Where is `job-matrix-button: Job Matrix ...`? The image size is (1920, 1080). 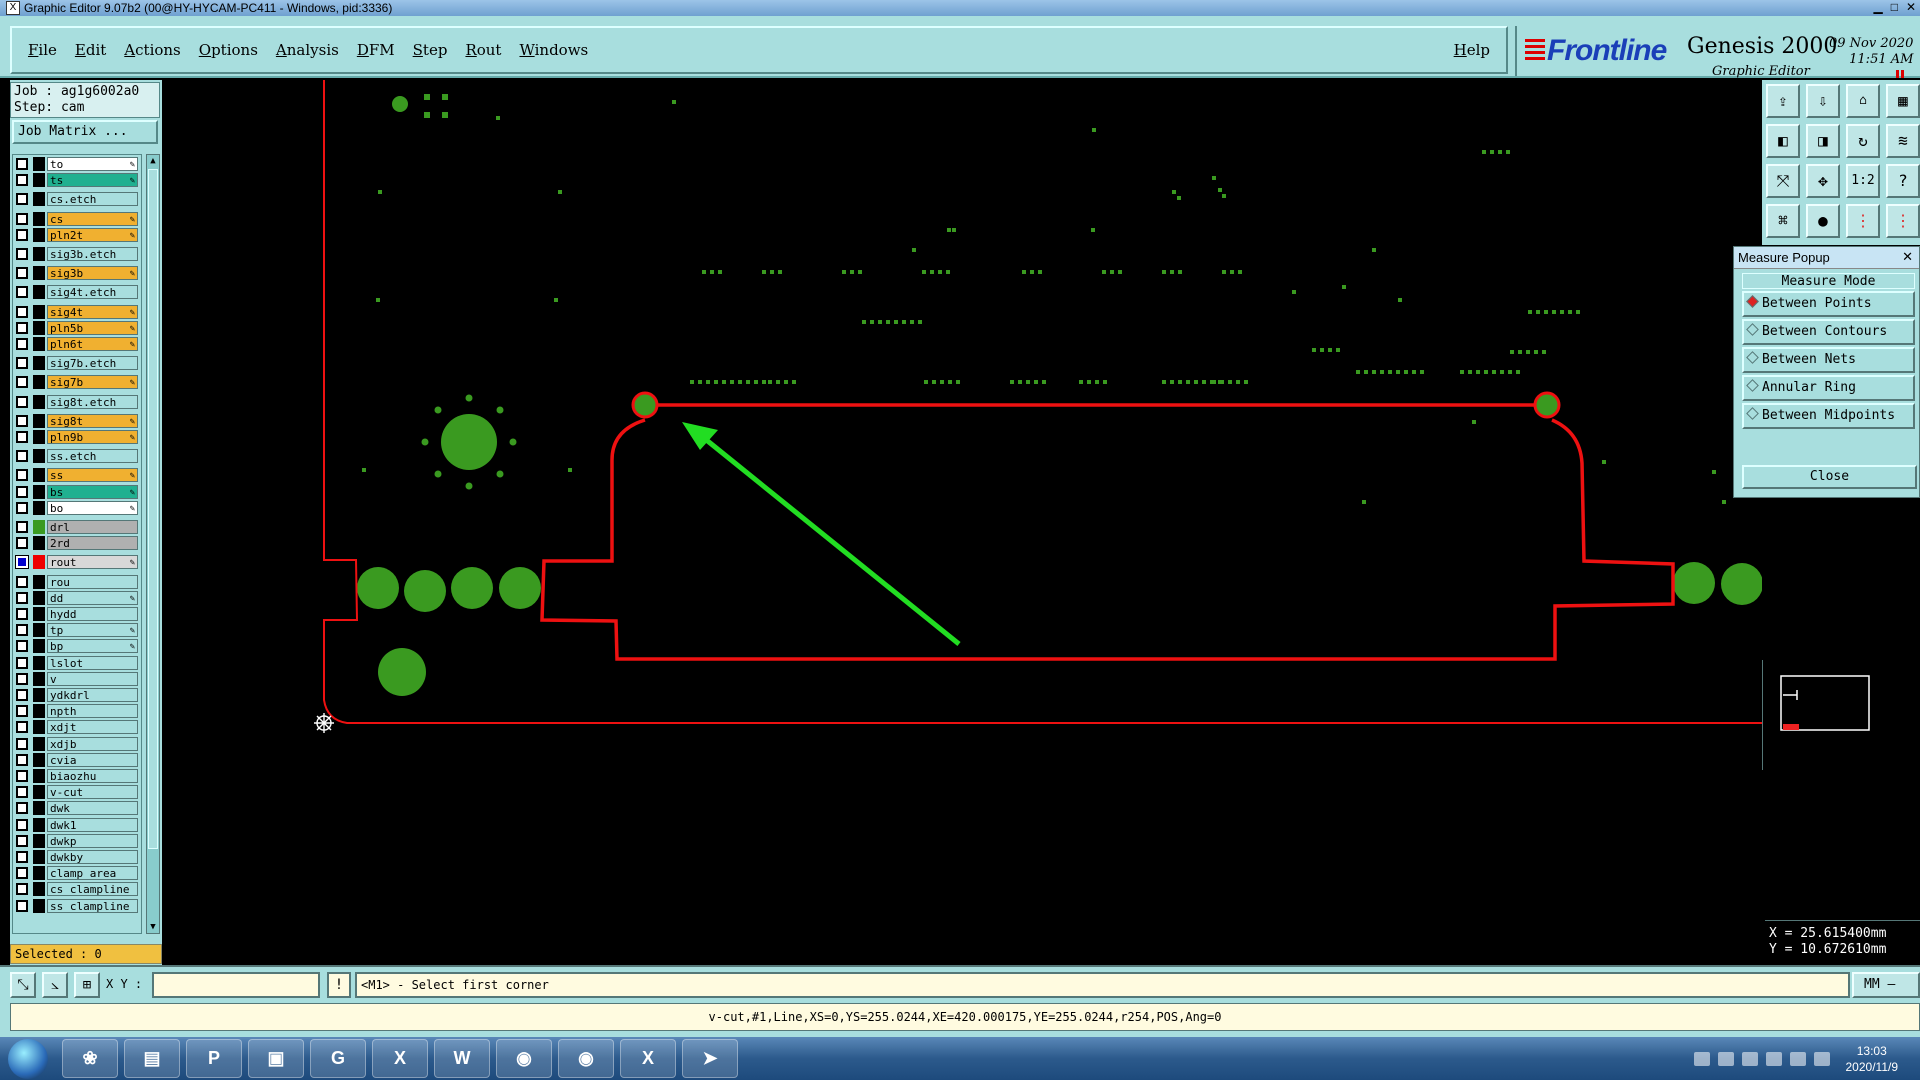
job-matrix-button: Job Matrix ... is located at coordinates (85, 132).